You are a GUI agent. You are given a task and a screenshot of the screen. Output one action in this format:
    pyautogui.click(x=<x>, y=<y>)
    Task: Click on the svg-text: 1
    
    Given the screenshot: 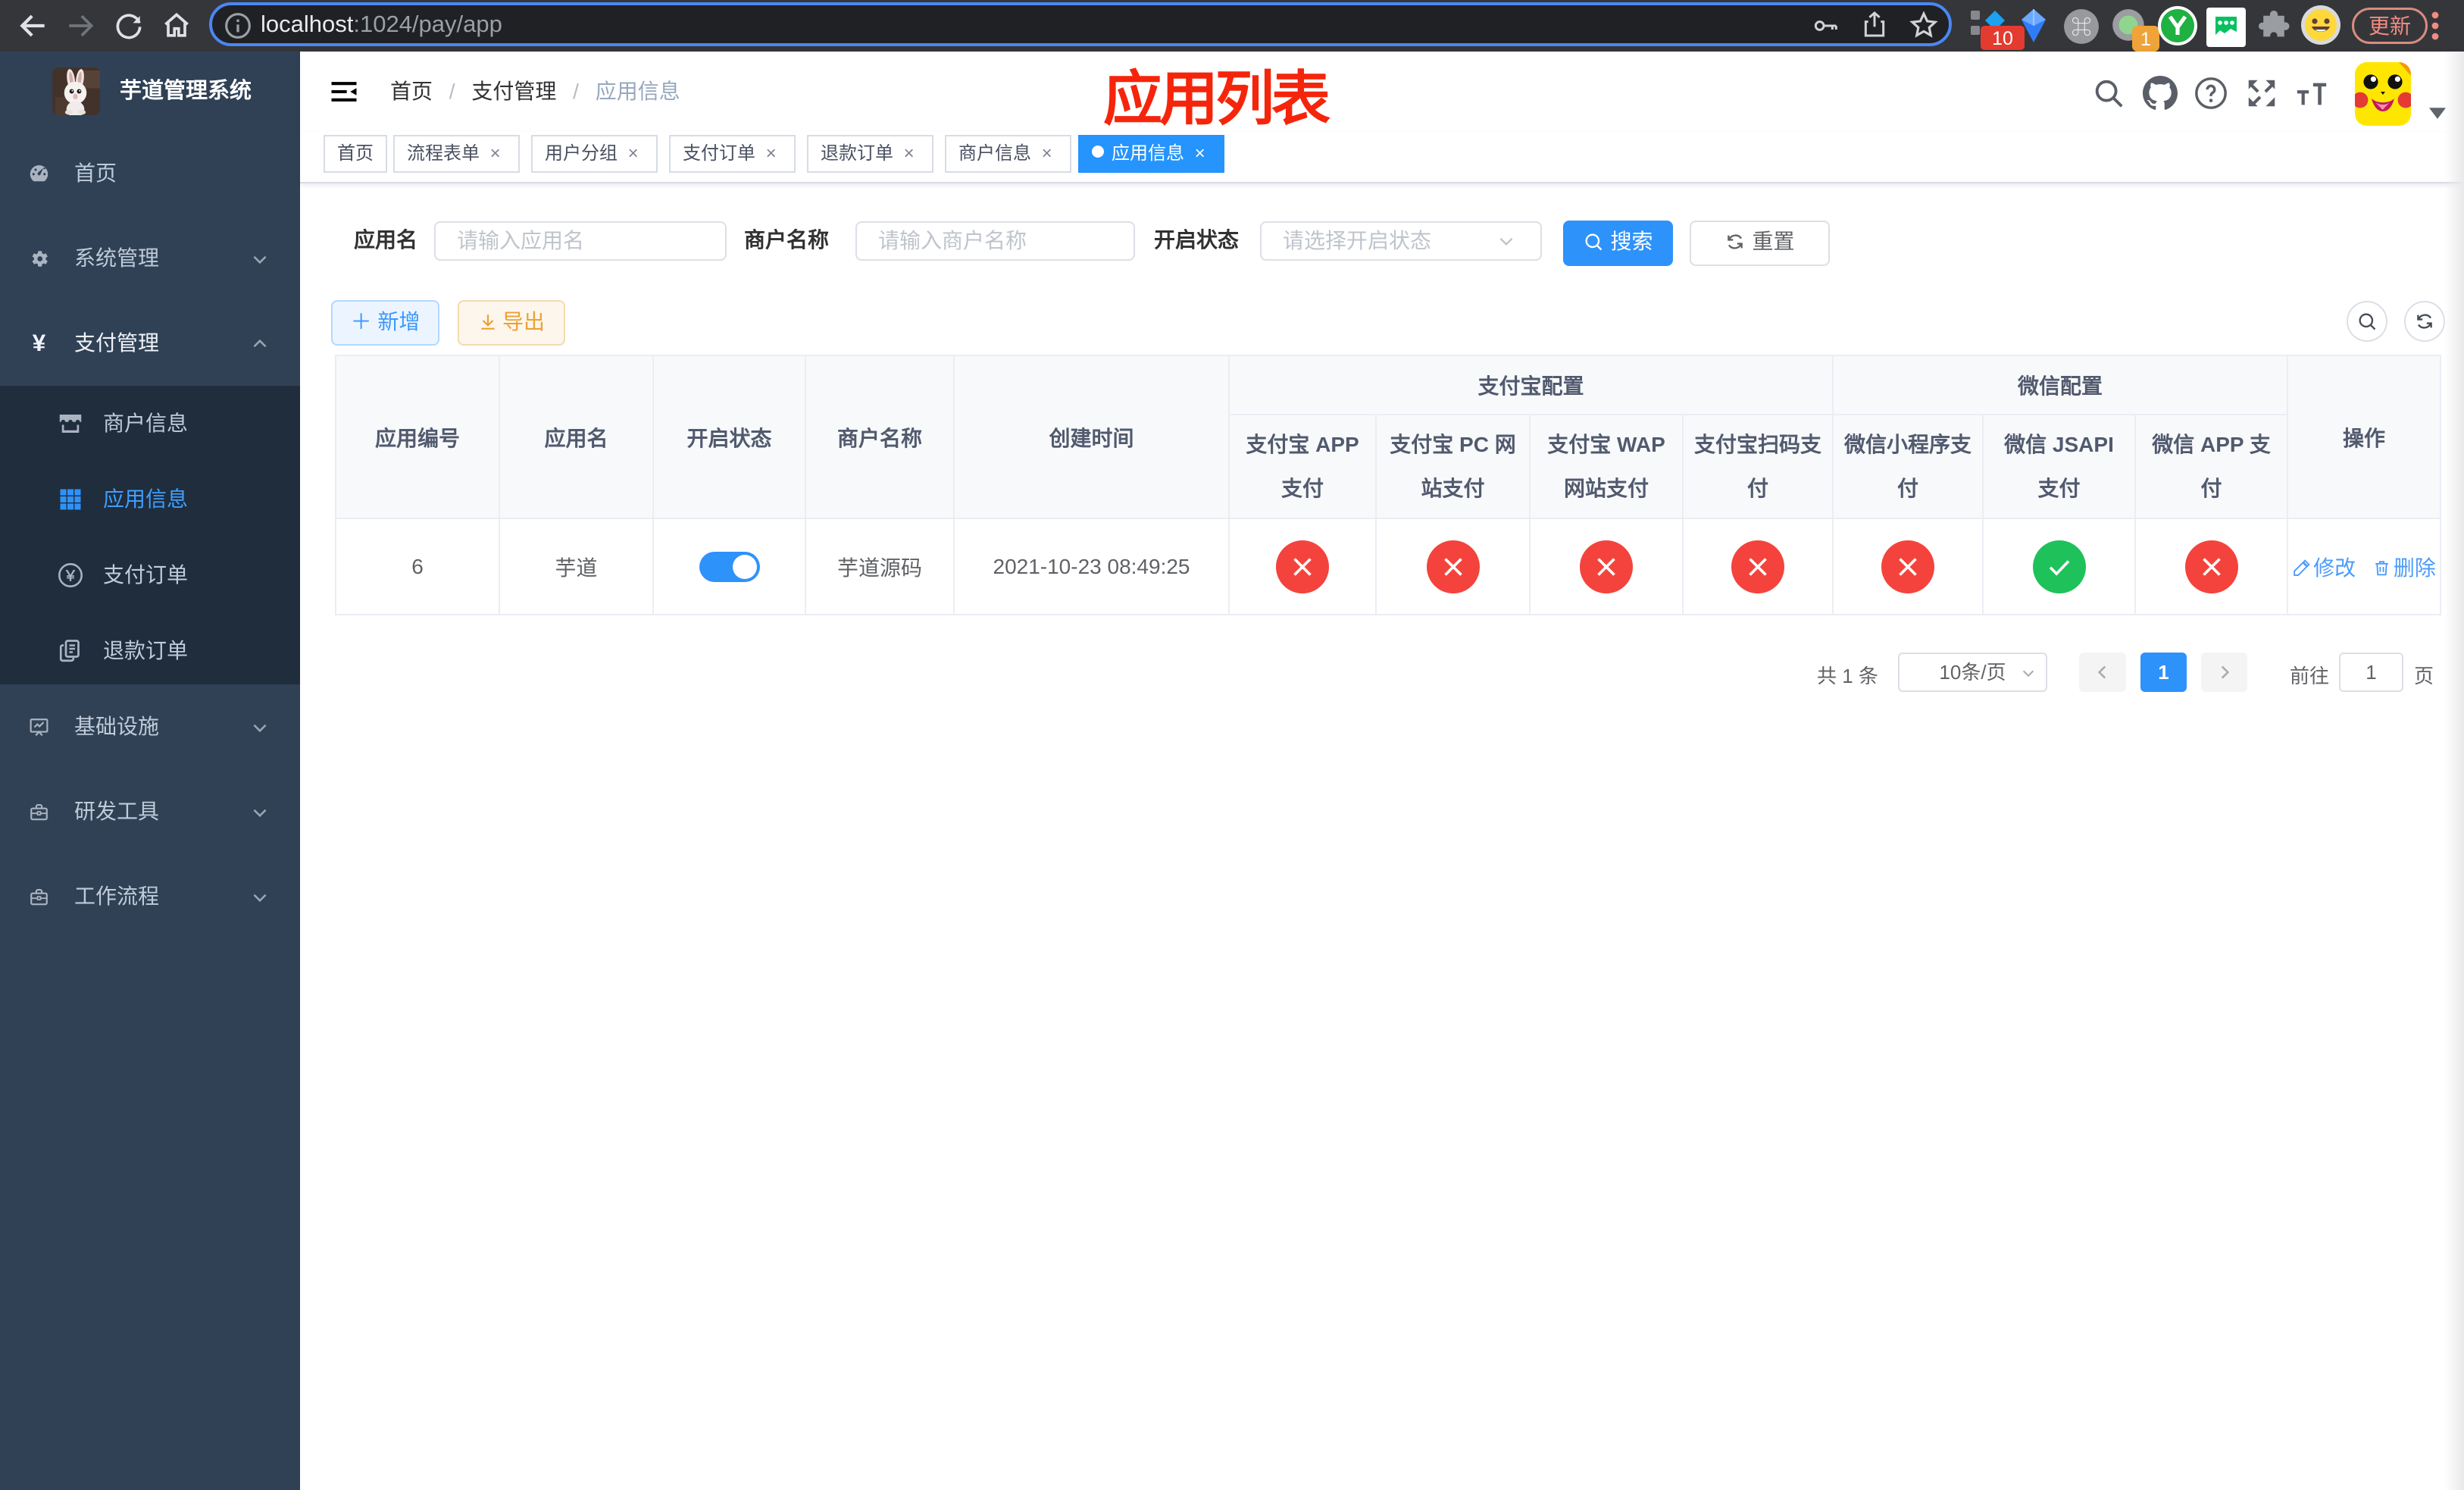 What is the action you would take?
    pyautogui.click(x=2145, y=39)
    